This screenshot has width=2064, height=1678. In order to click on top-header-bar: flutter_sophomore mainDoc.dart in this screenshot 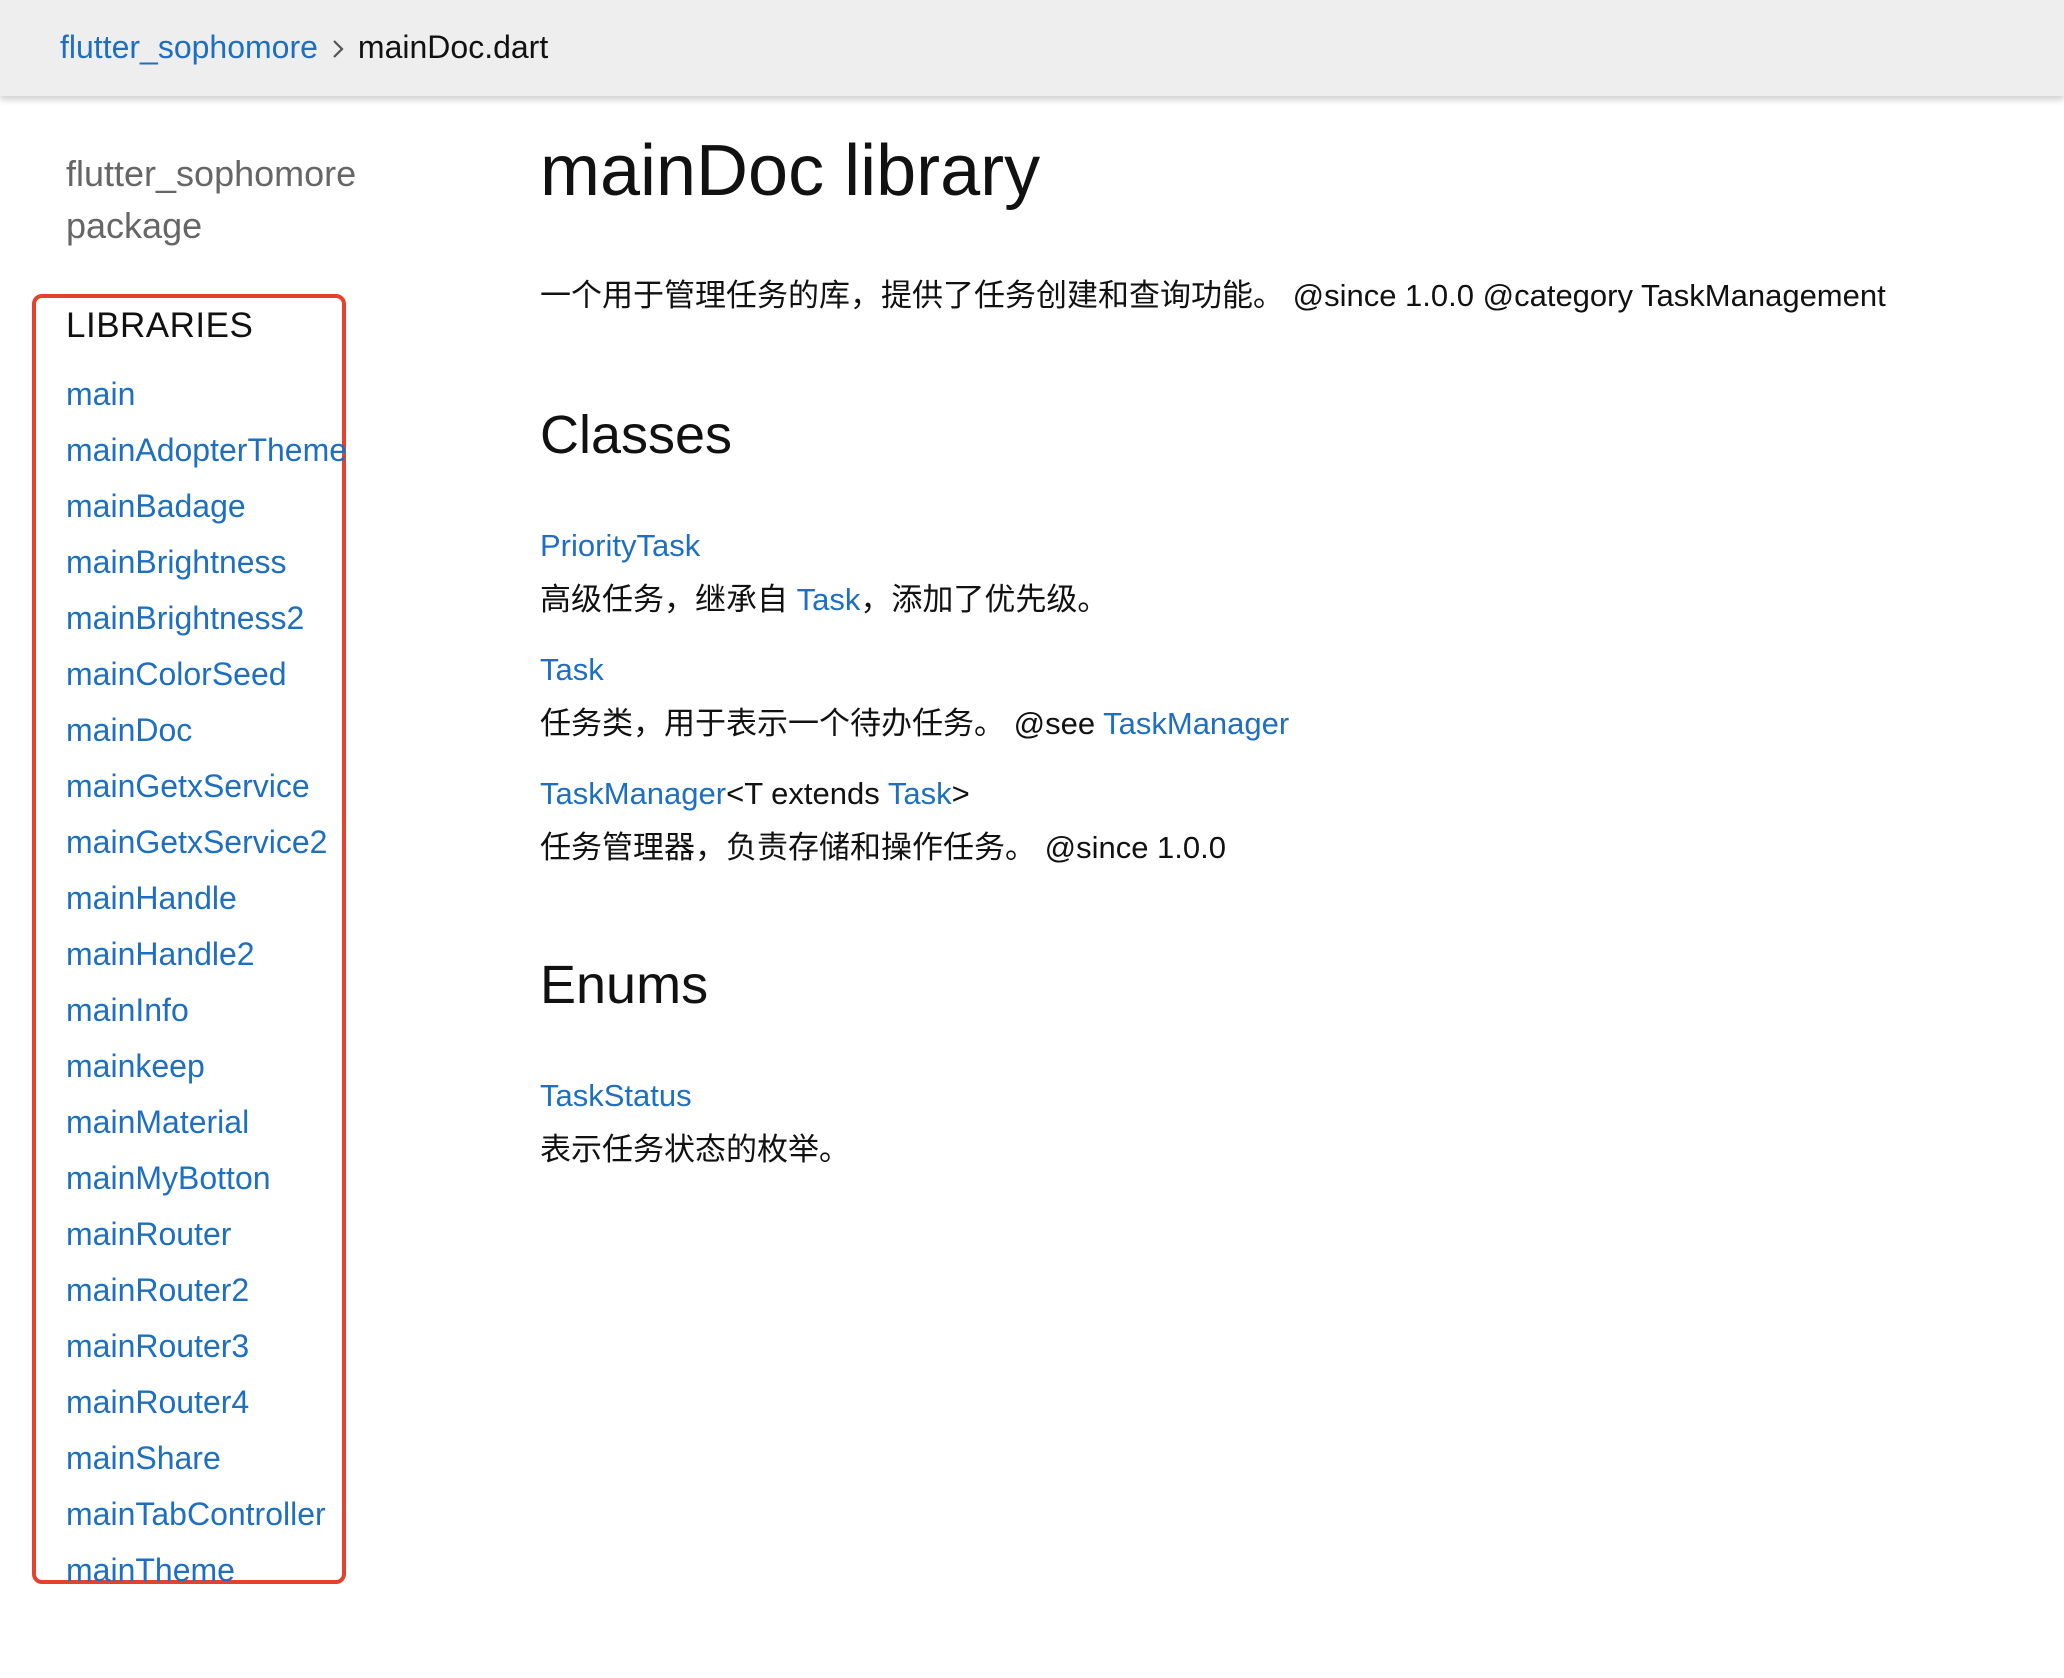, I will do `click(1032, 48)`.